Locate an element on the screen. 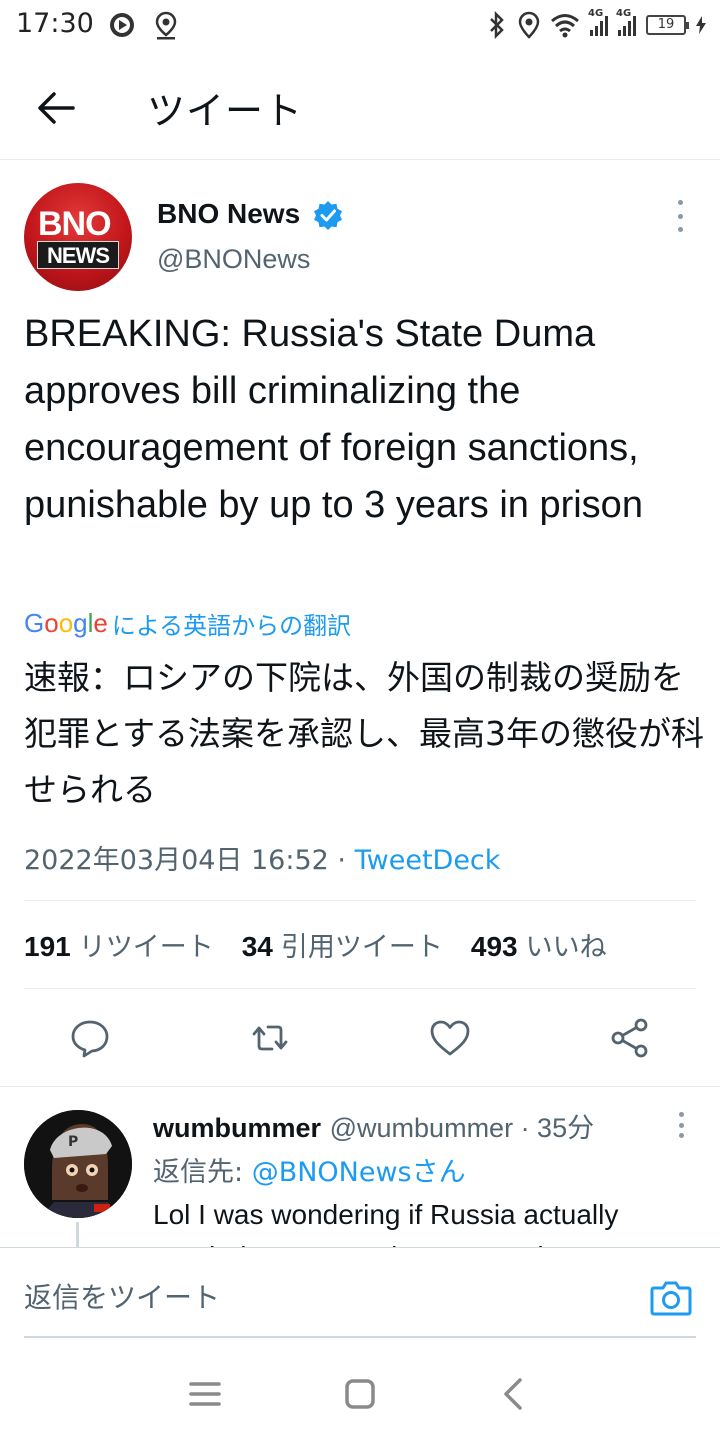 Image resolution: width=720 pixels, height=1440 pixels. author-name: BNO News is located at coordinates (228, 214).